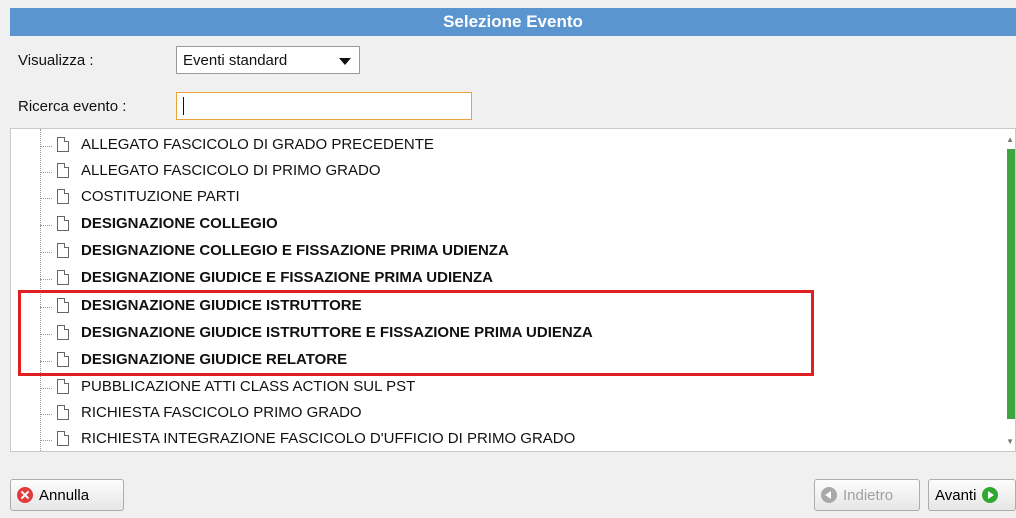 The width and height of the screenshot is (1016, 518). Describe the element at coordinates (513, 22) in the screenshot. I see `window-title: Selezione Evento` at that location.